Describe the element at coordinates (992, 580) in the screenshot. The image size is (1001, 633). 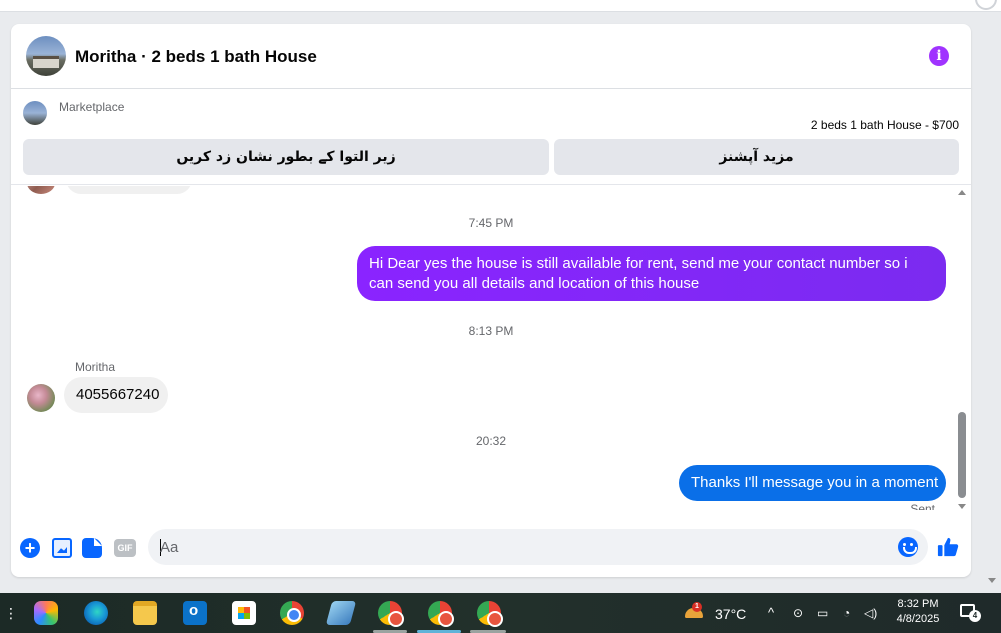
I see `page-scroll-down-icon` at that location.